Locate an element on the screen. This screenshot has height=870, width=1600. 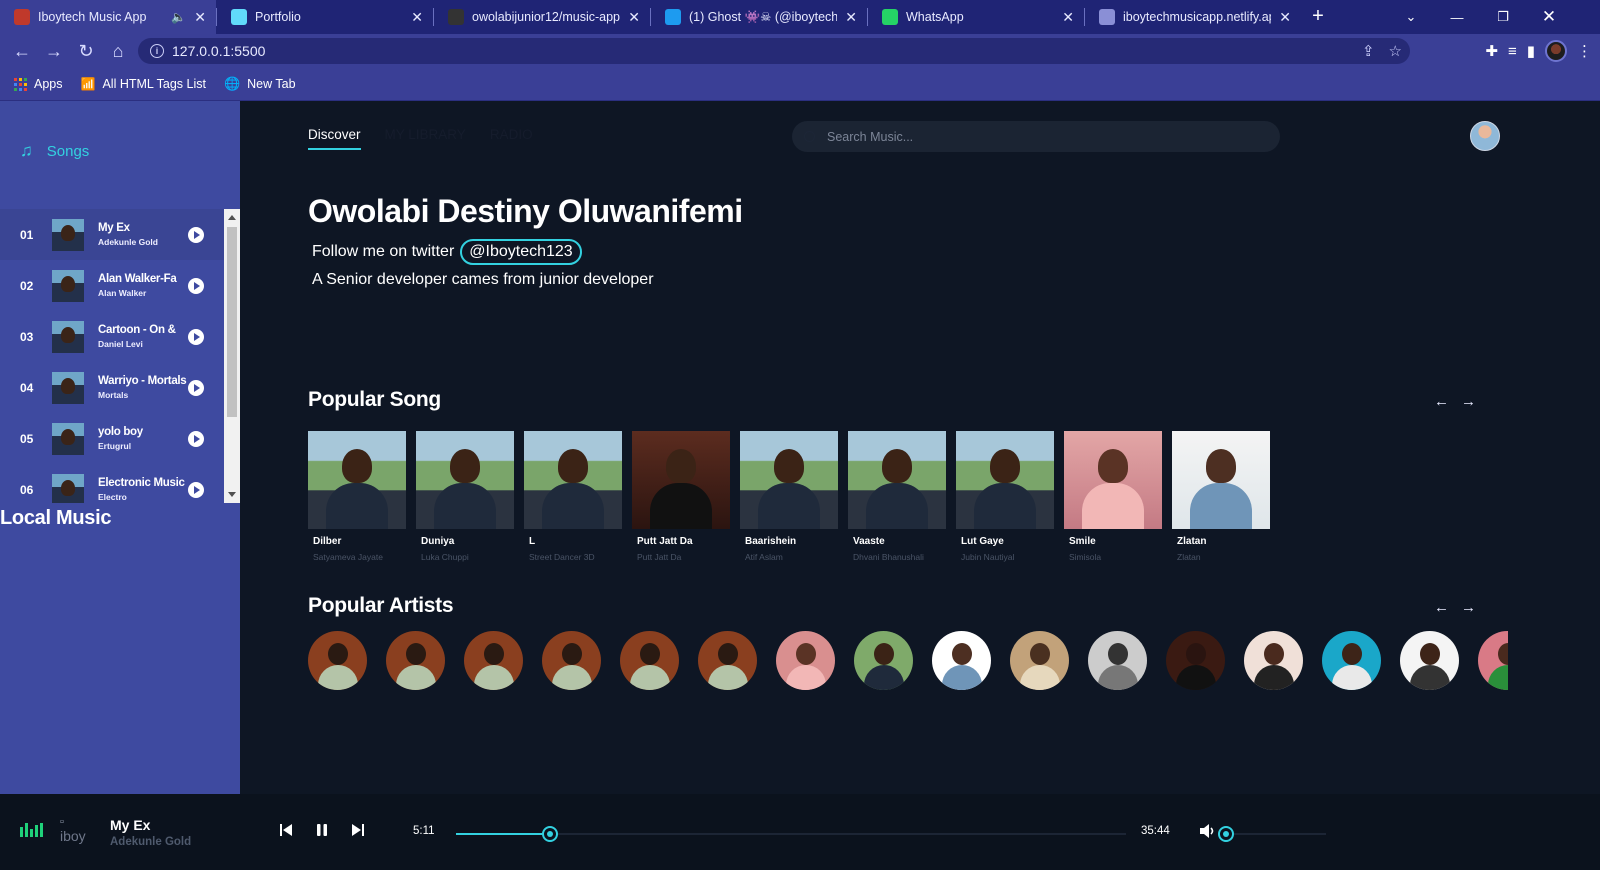
home-icon: ⌂ is located at coordinates (118, 51).